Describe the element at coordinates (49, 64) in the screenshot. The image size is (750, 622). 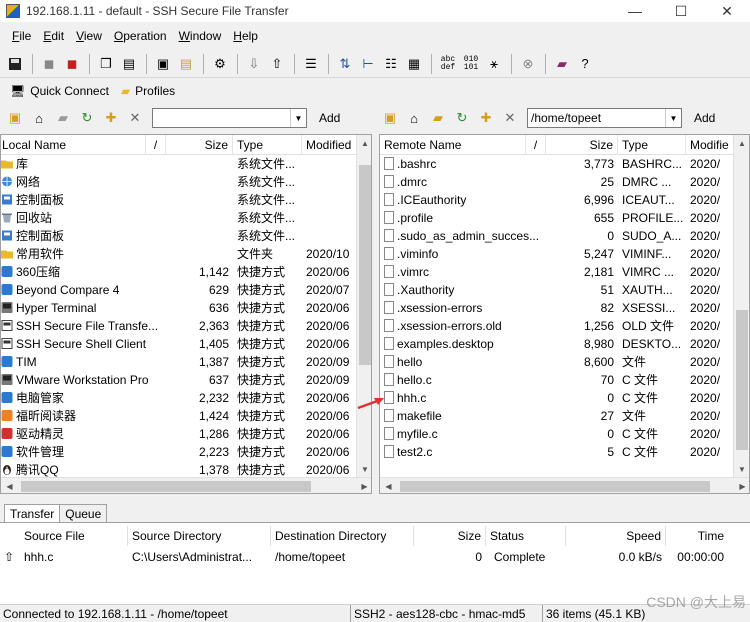
I see `disconnect-icon: ◼` at that location.